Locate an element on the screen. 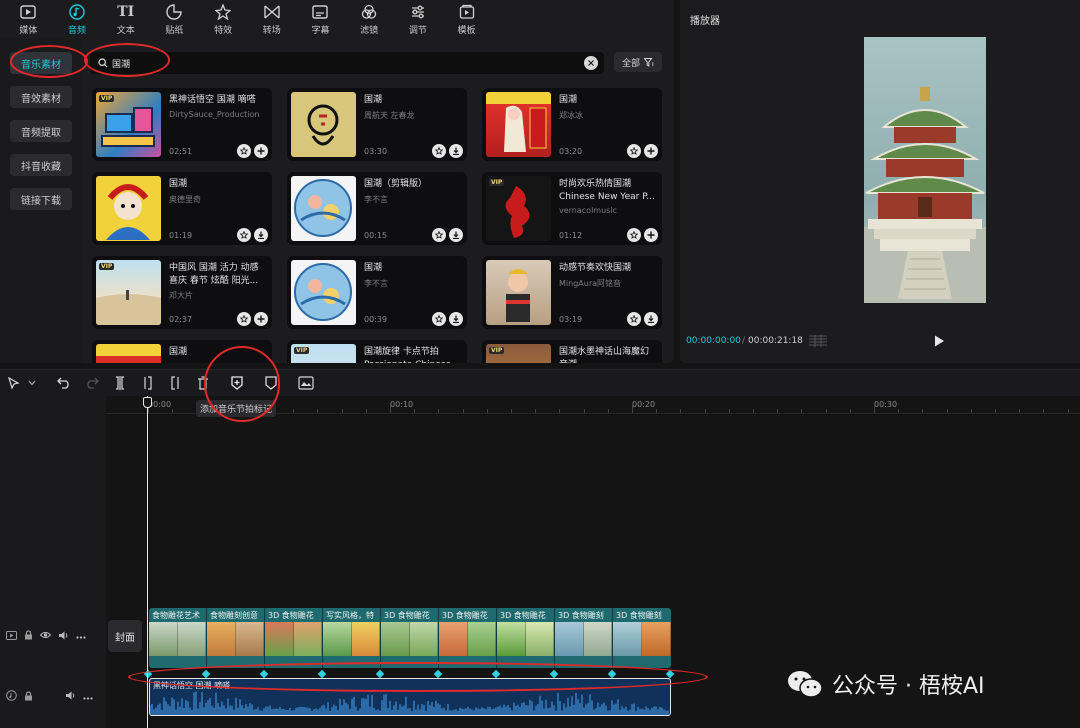 The width and height of the screenshot is (1080, 728). delete-button is located at coordinates (203, 383).